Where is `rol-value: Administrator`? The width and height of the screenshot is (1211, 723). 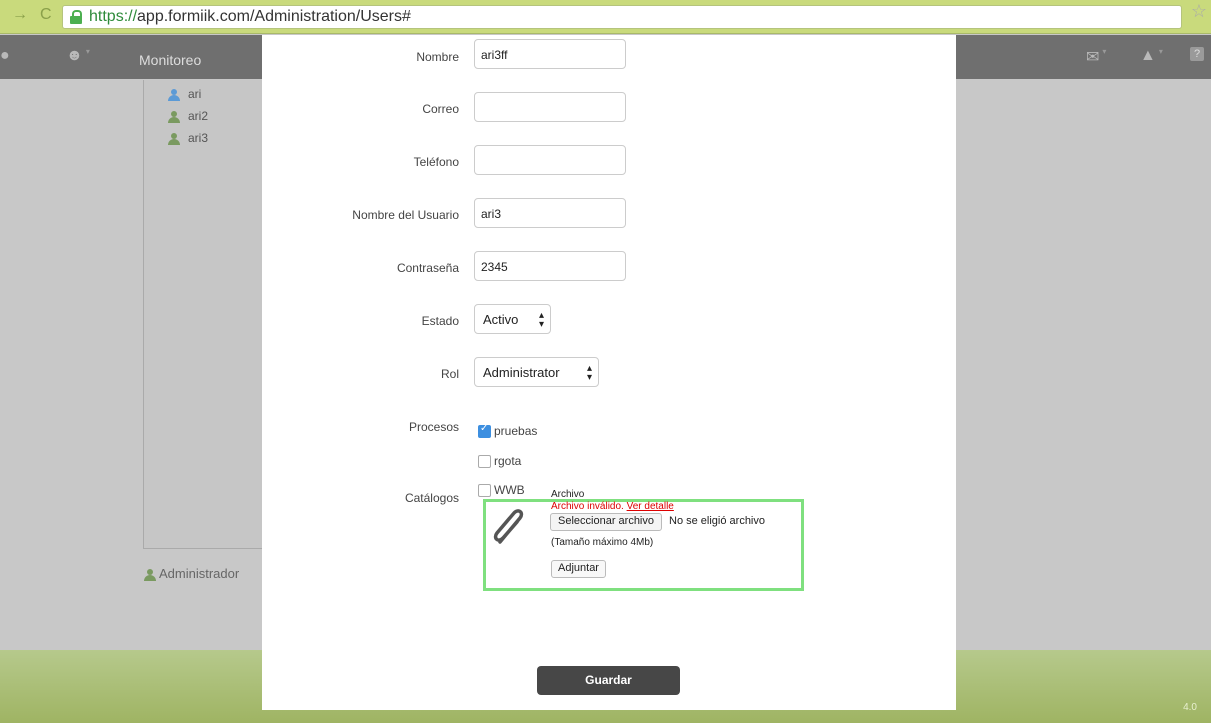 rol-value: Administrator is located at coordinates (521, 372).